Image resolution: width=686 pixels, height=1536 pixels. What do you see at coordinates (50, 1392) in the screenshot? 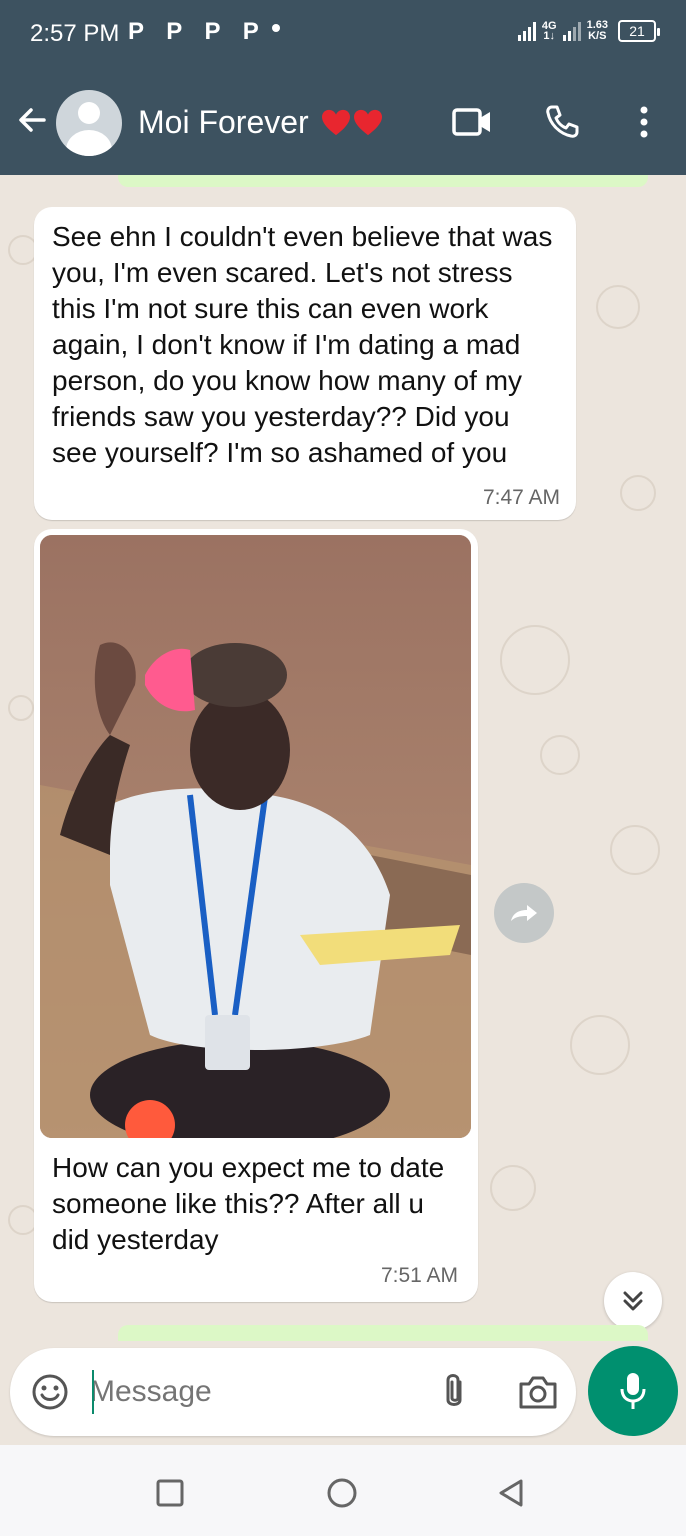
I see `emoji-icon` at bounding box center [50, 1392].